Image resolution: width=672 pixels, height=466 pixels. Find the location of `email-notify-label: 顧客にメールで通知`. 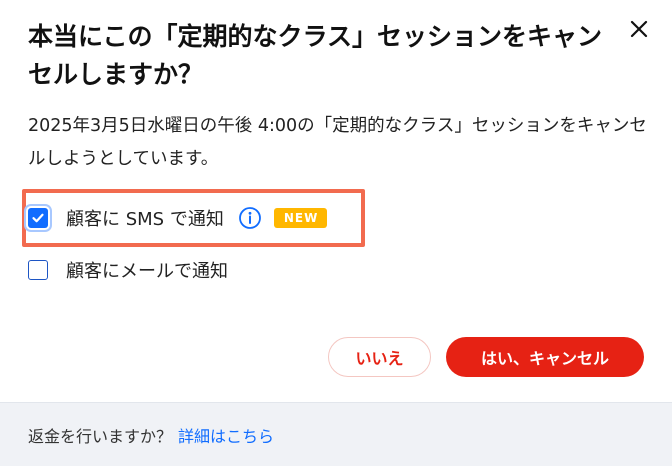

email-notify-label: 顧客にメールで通知 is located at coordinates (147, 271).